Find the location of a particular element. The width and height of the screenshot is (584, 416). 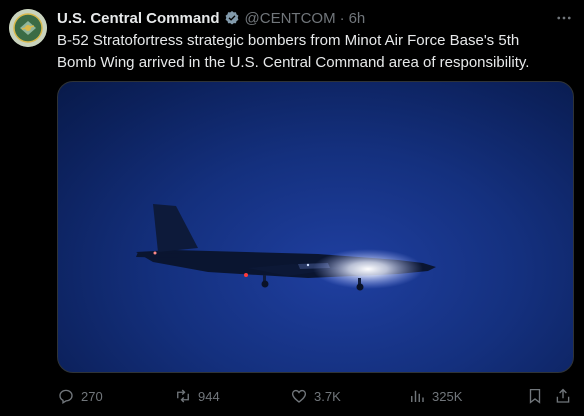

b52-bomber-image is located at coordinates (286, 247).